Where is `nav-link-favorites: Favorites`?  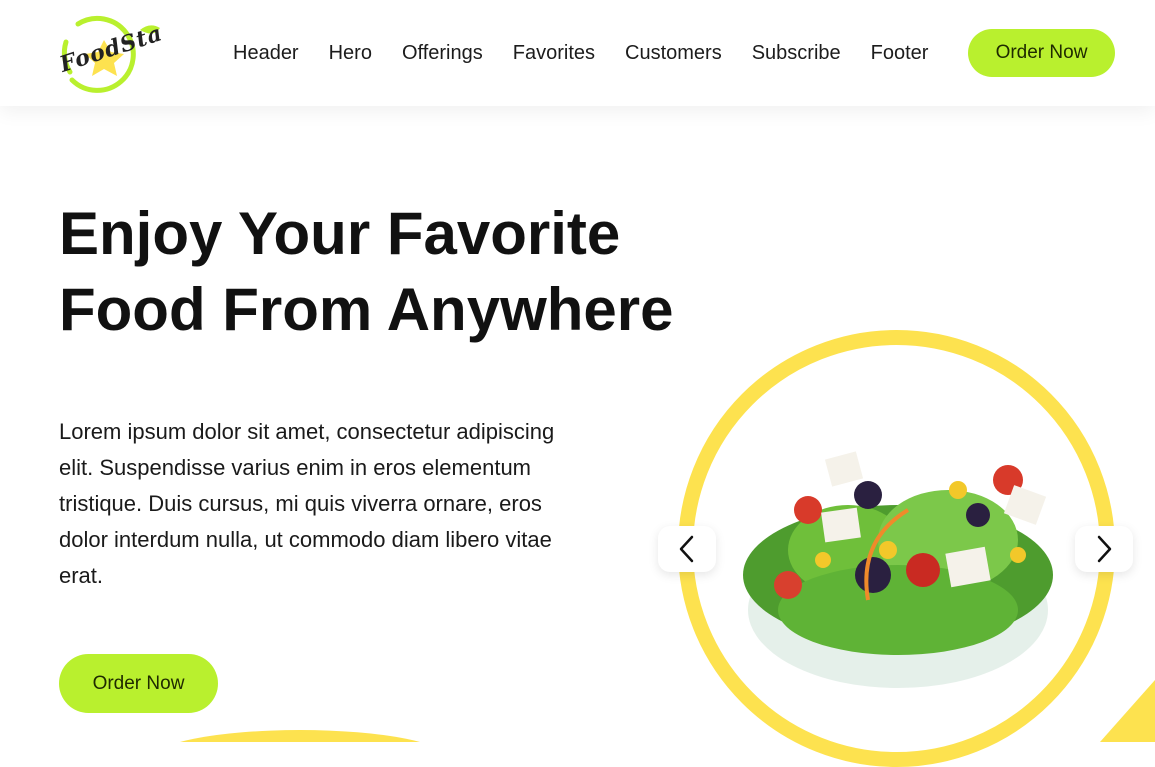 nav-link-favorites: Favorites is located at coordinates (554, 53).